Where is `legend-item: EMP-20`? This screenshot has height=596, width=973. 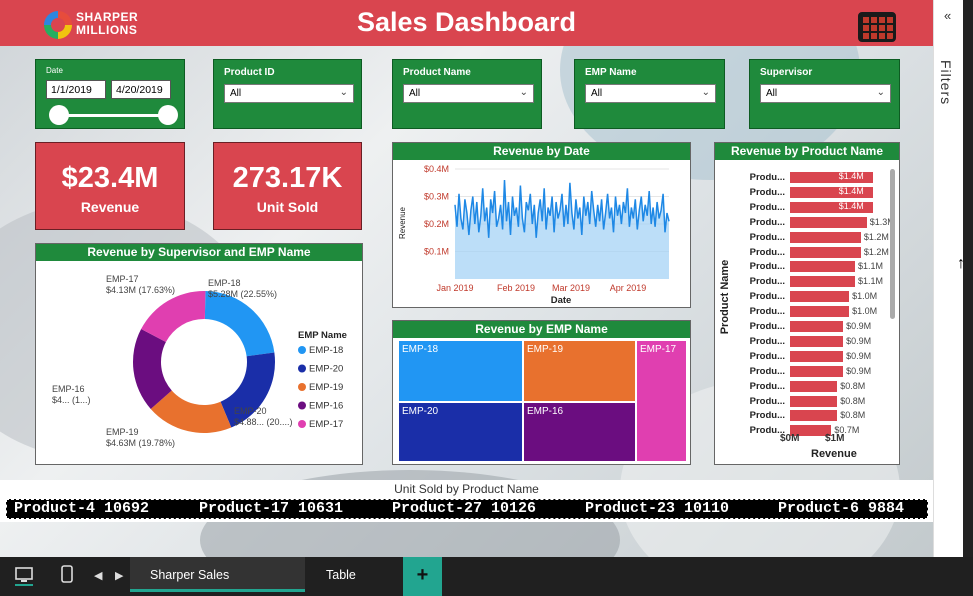
legend-item: EMP-20 is located at coordinates (326, 369).